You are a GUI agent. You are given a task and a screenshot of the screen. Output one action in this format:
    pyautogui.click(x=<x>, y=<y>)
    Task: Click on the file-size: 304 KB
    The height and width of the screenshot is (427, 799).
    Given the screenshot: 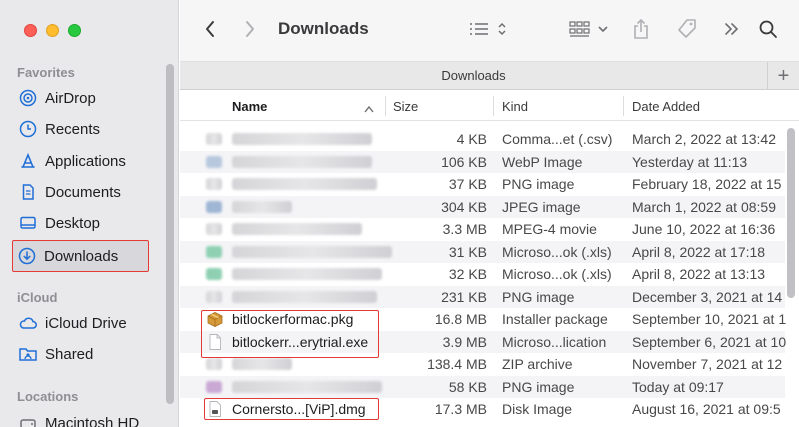 What is the action you would take?
    pyautogui.click(x=464, y=206)
    